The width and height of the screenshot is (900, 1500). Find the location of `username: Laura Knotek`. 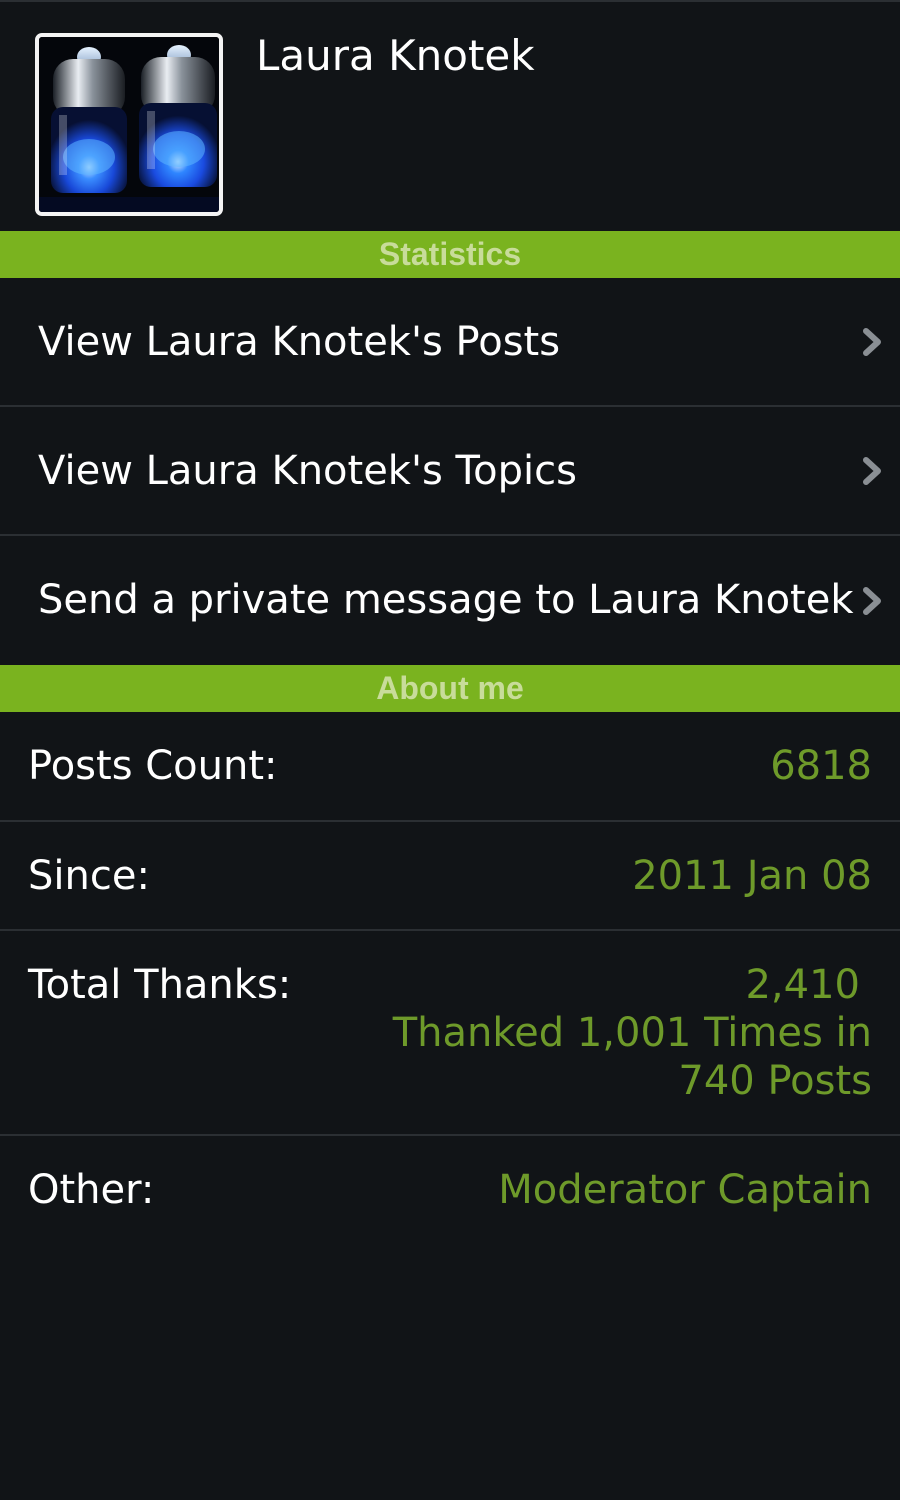

username: Laura Knotek is located at coordinates (395, 55).